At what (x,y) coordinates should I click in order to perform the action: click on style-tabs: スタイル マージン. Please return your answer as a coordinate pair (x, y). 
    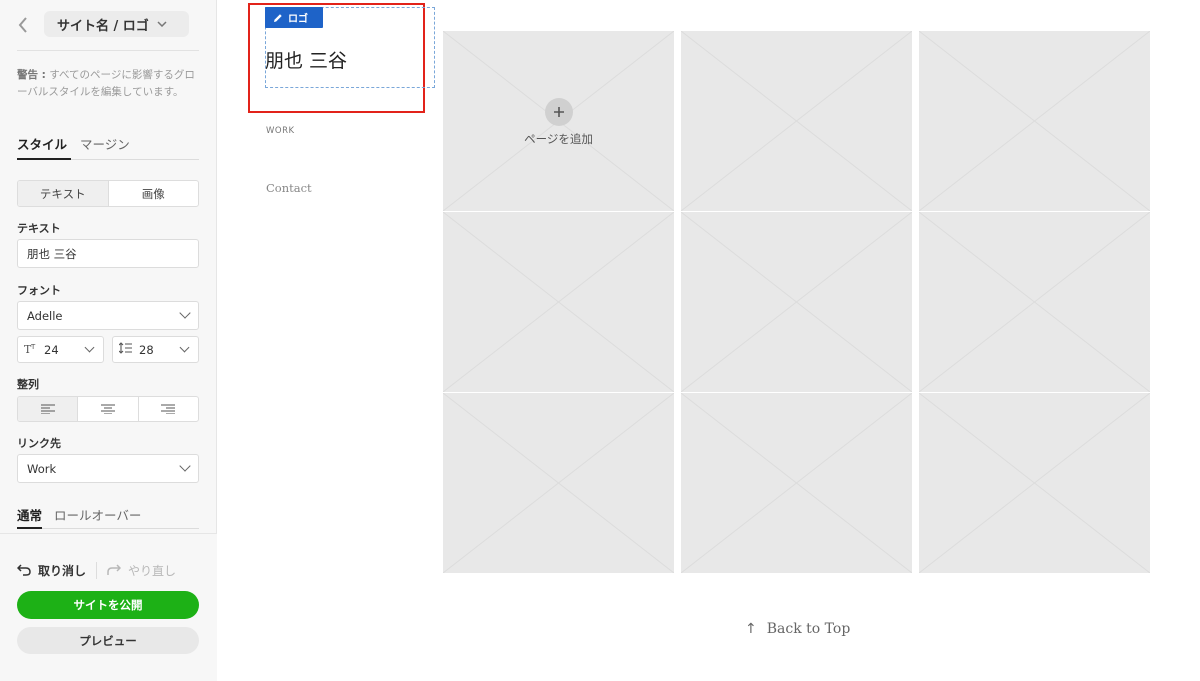
    Looking at the image, I should click on (108, 147).